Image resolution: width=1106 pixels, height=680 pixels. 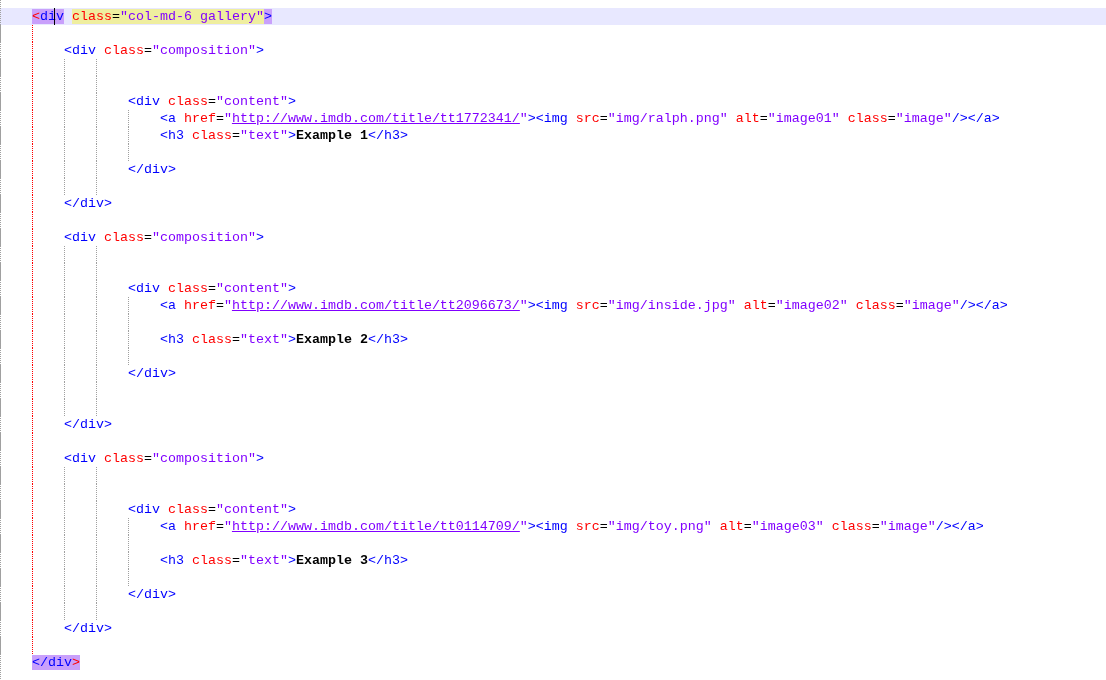 What do you see at coordinates (267, 16) in the screenshot?
I see `highlighted-tag: >` at bounding box center [267, 16].